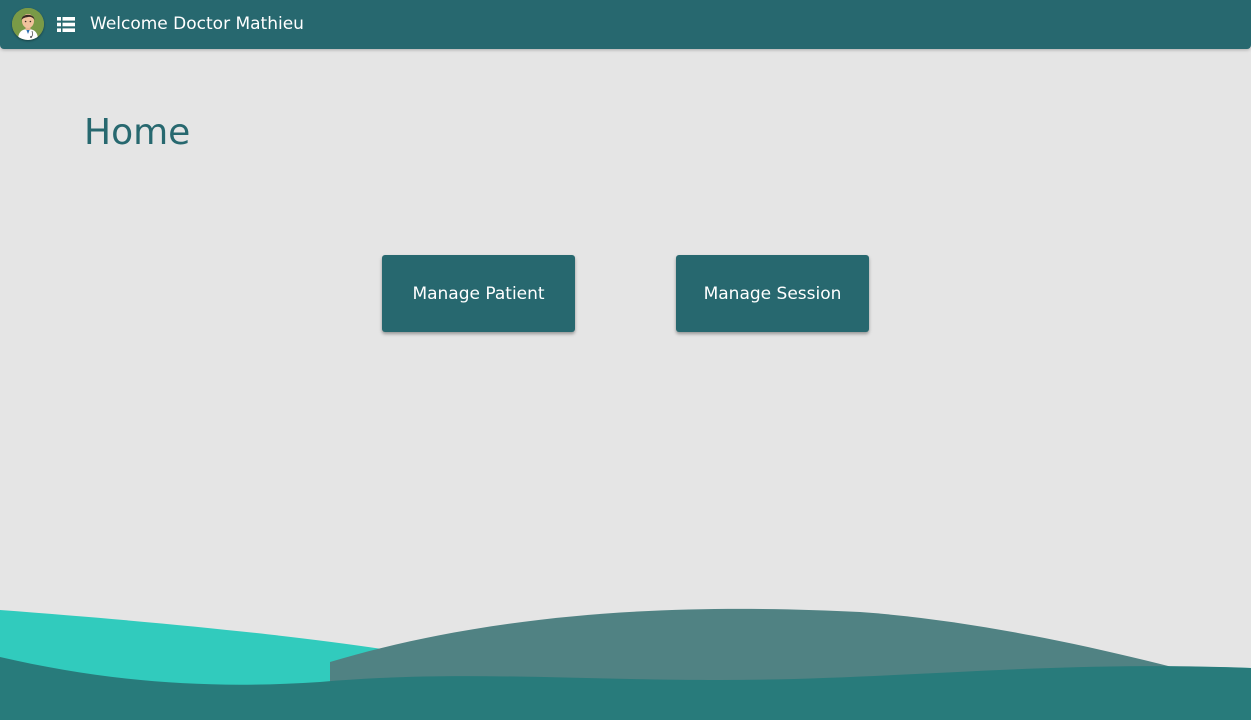  I want to click on list-menu-icon, so click(66, 24).